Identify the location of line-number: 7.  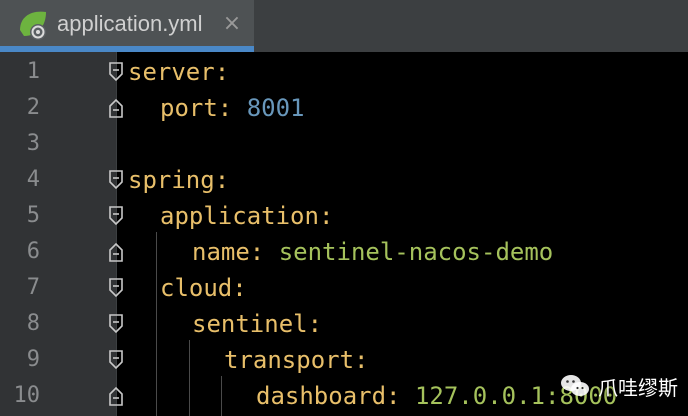
(33, 287).